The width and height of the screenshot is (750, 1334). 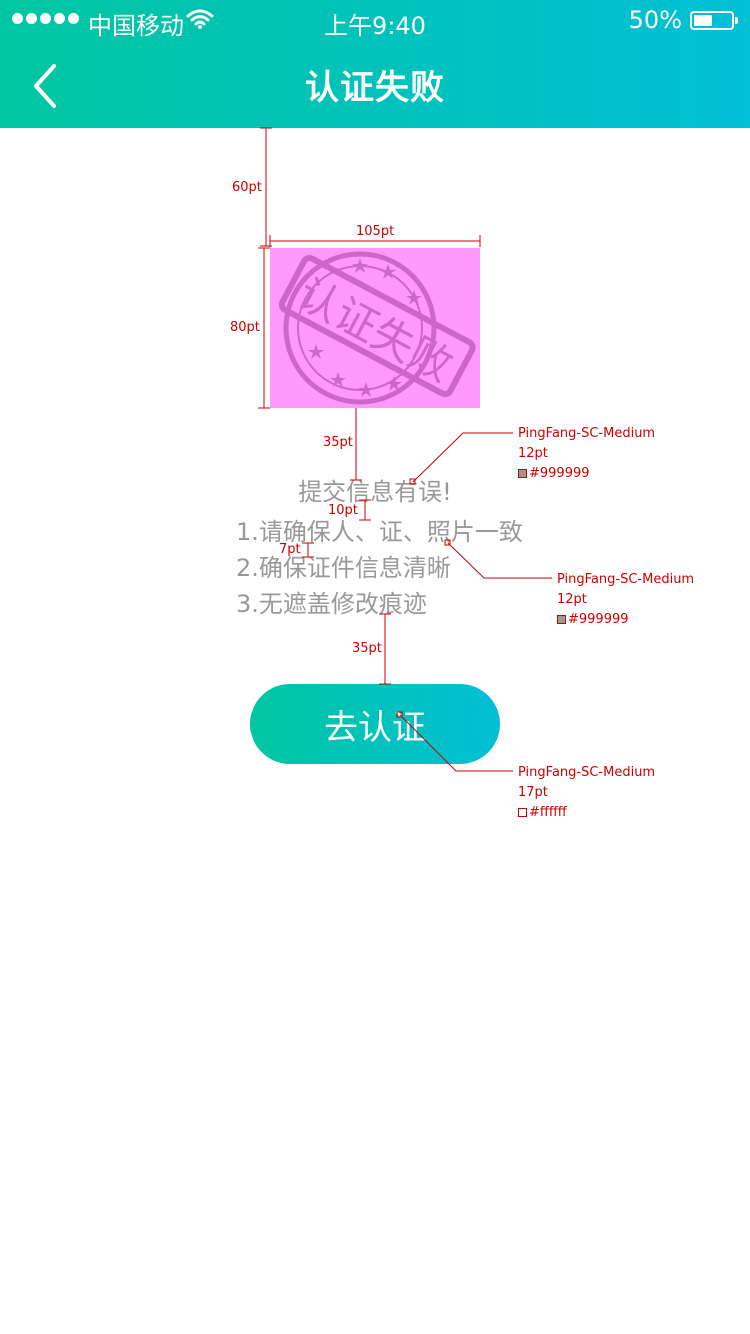 I want to click on spacing-label: 60pt, so click(x=247, y=187).